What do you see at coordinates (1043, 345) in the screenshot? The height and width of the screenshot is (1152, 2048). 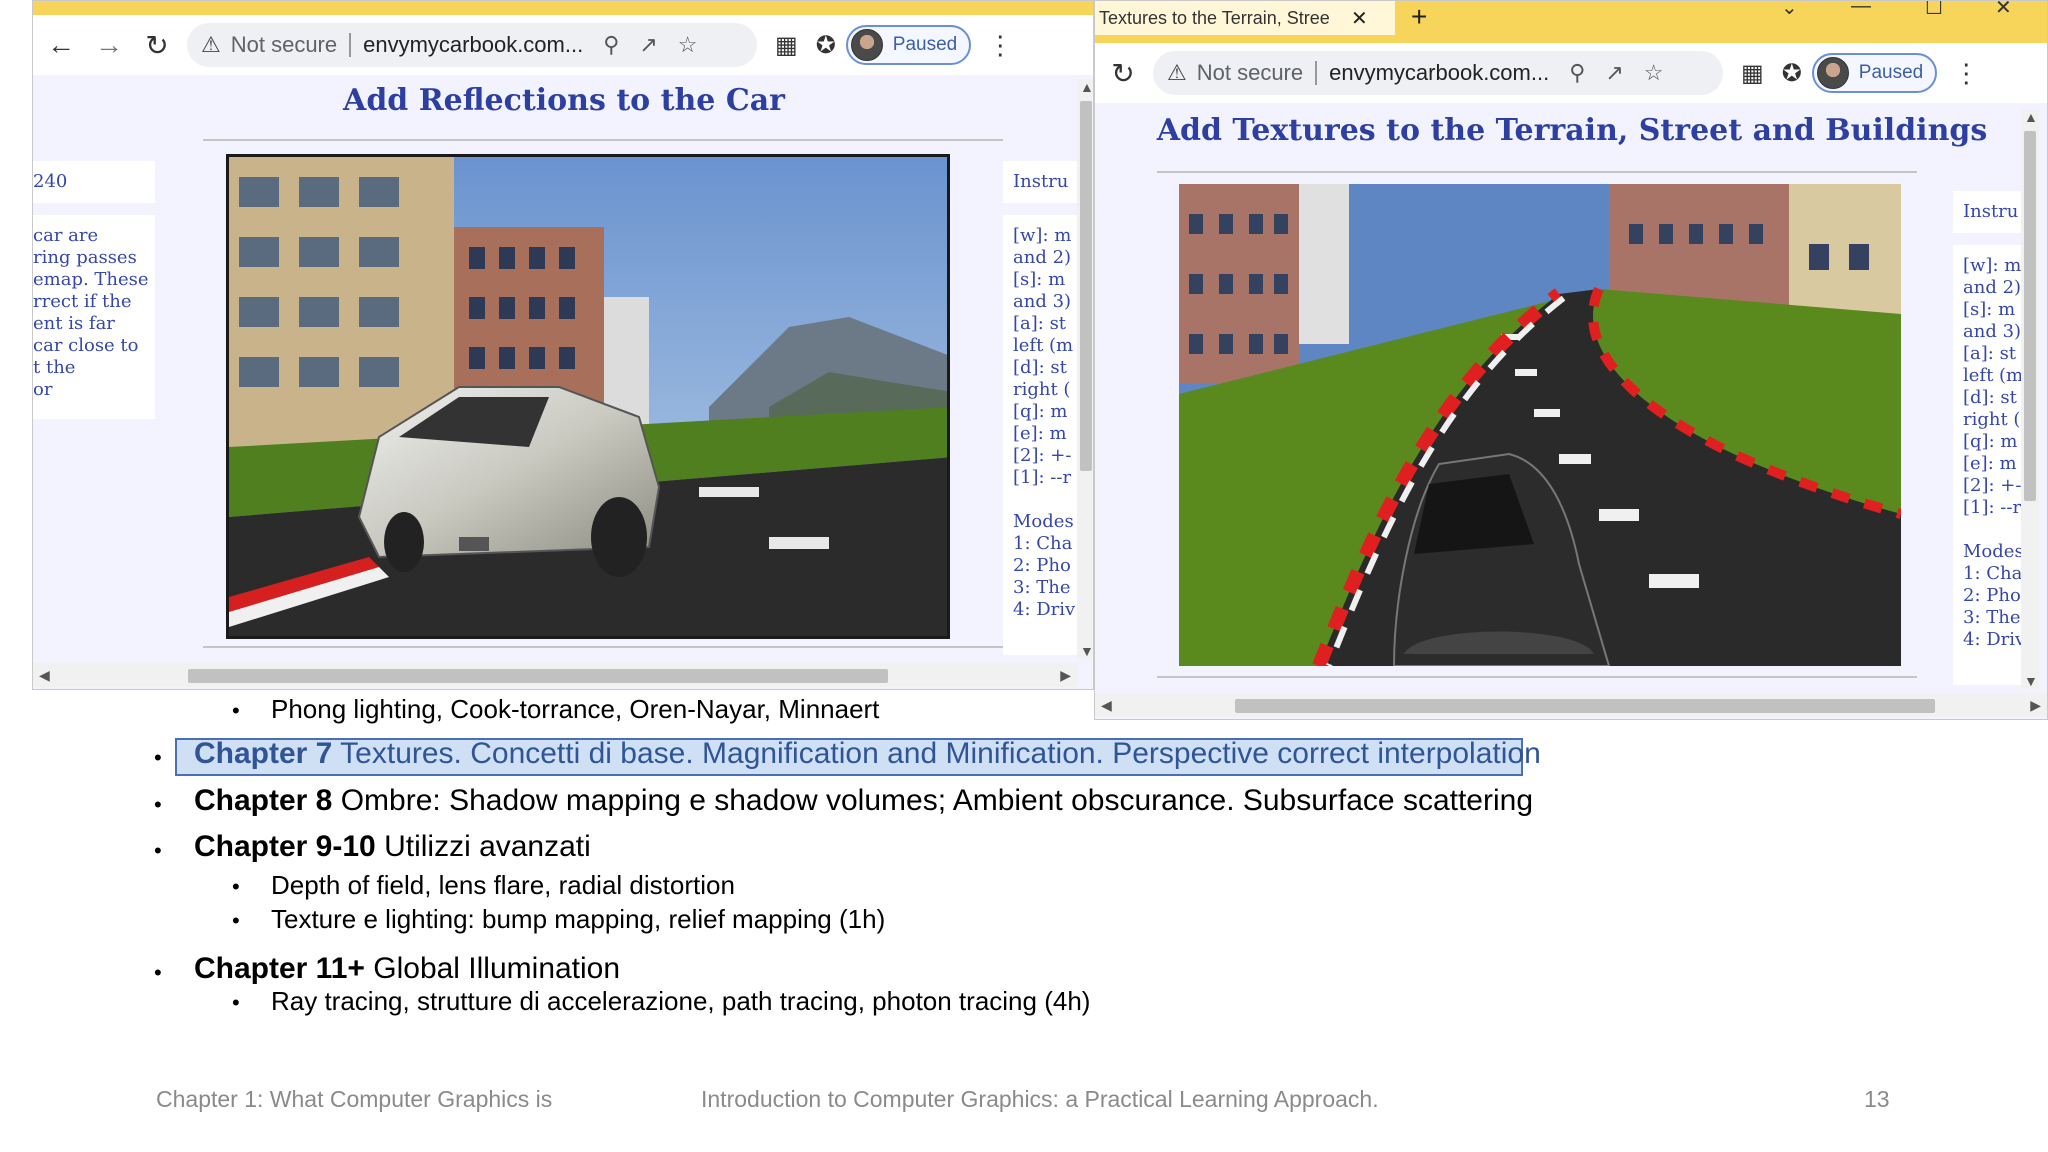 I see `panel-line: left (m` at bounding box center [1043, 345].